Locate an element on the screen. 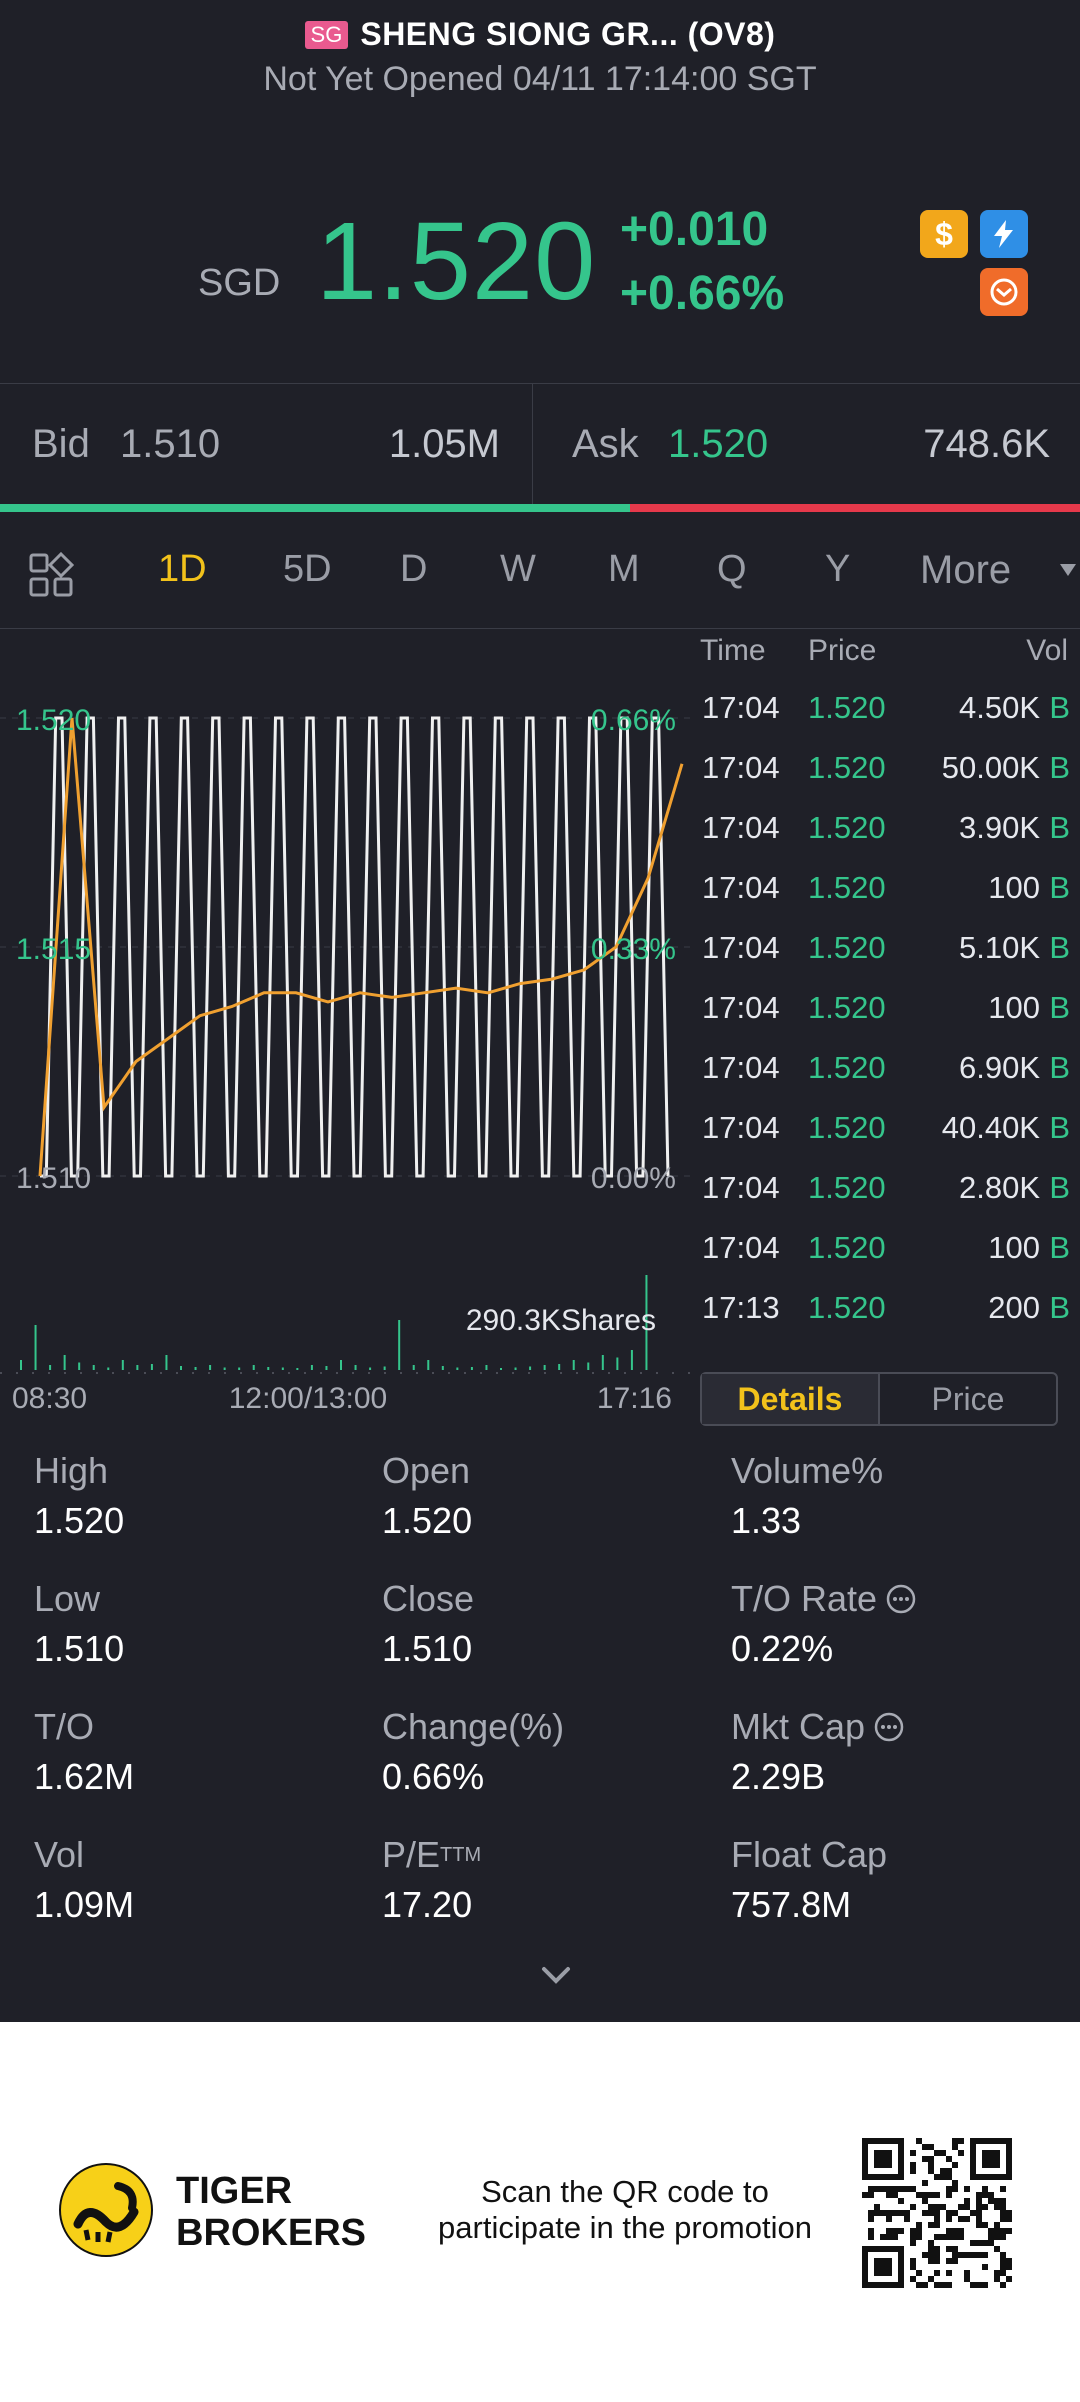 This screenshot has width=1080, height=2402. stat-value: 1.62M is located at coordinates (84, 1776).